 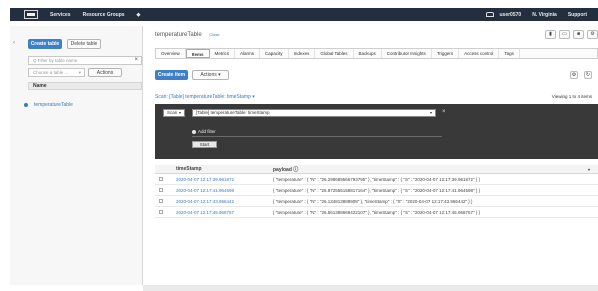 I want to click on fullscreen-icon: ■, so click(x=578, y=34).